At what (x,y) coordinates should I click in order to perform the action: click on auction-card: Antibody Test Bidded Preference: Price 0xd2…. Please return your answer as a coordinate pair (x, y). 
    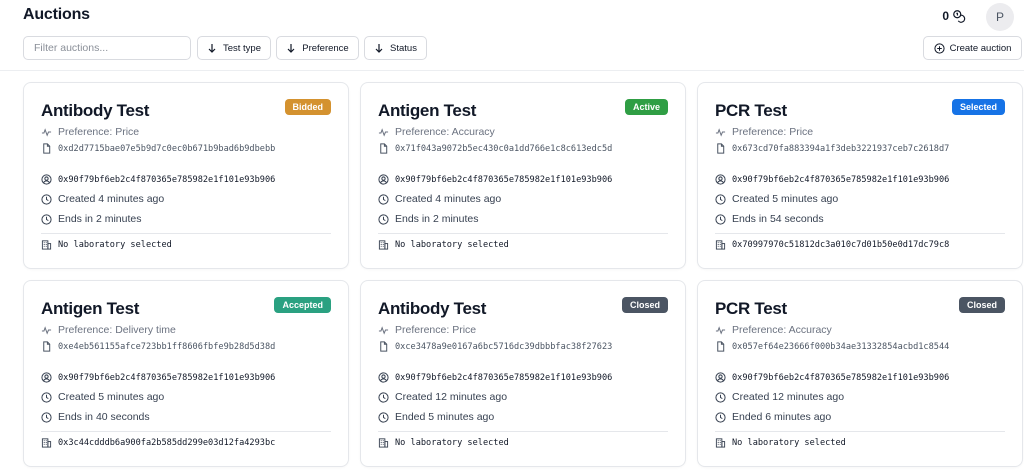
    Looking at the image, I should click on (186, 175).